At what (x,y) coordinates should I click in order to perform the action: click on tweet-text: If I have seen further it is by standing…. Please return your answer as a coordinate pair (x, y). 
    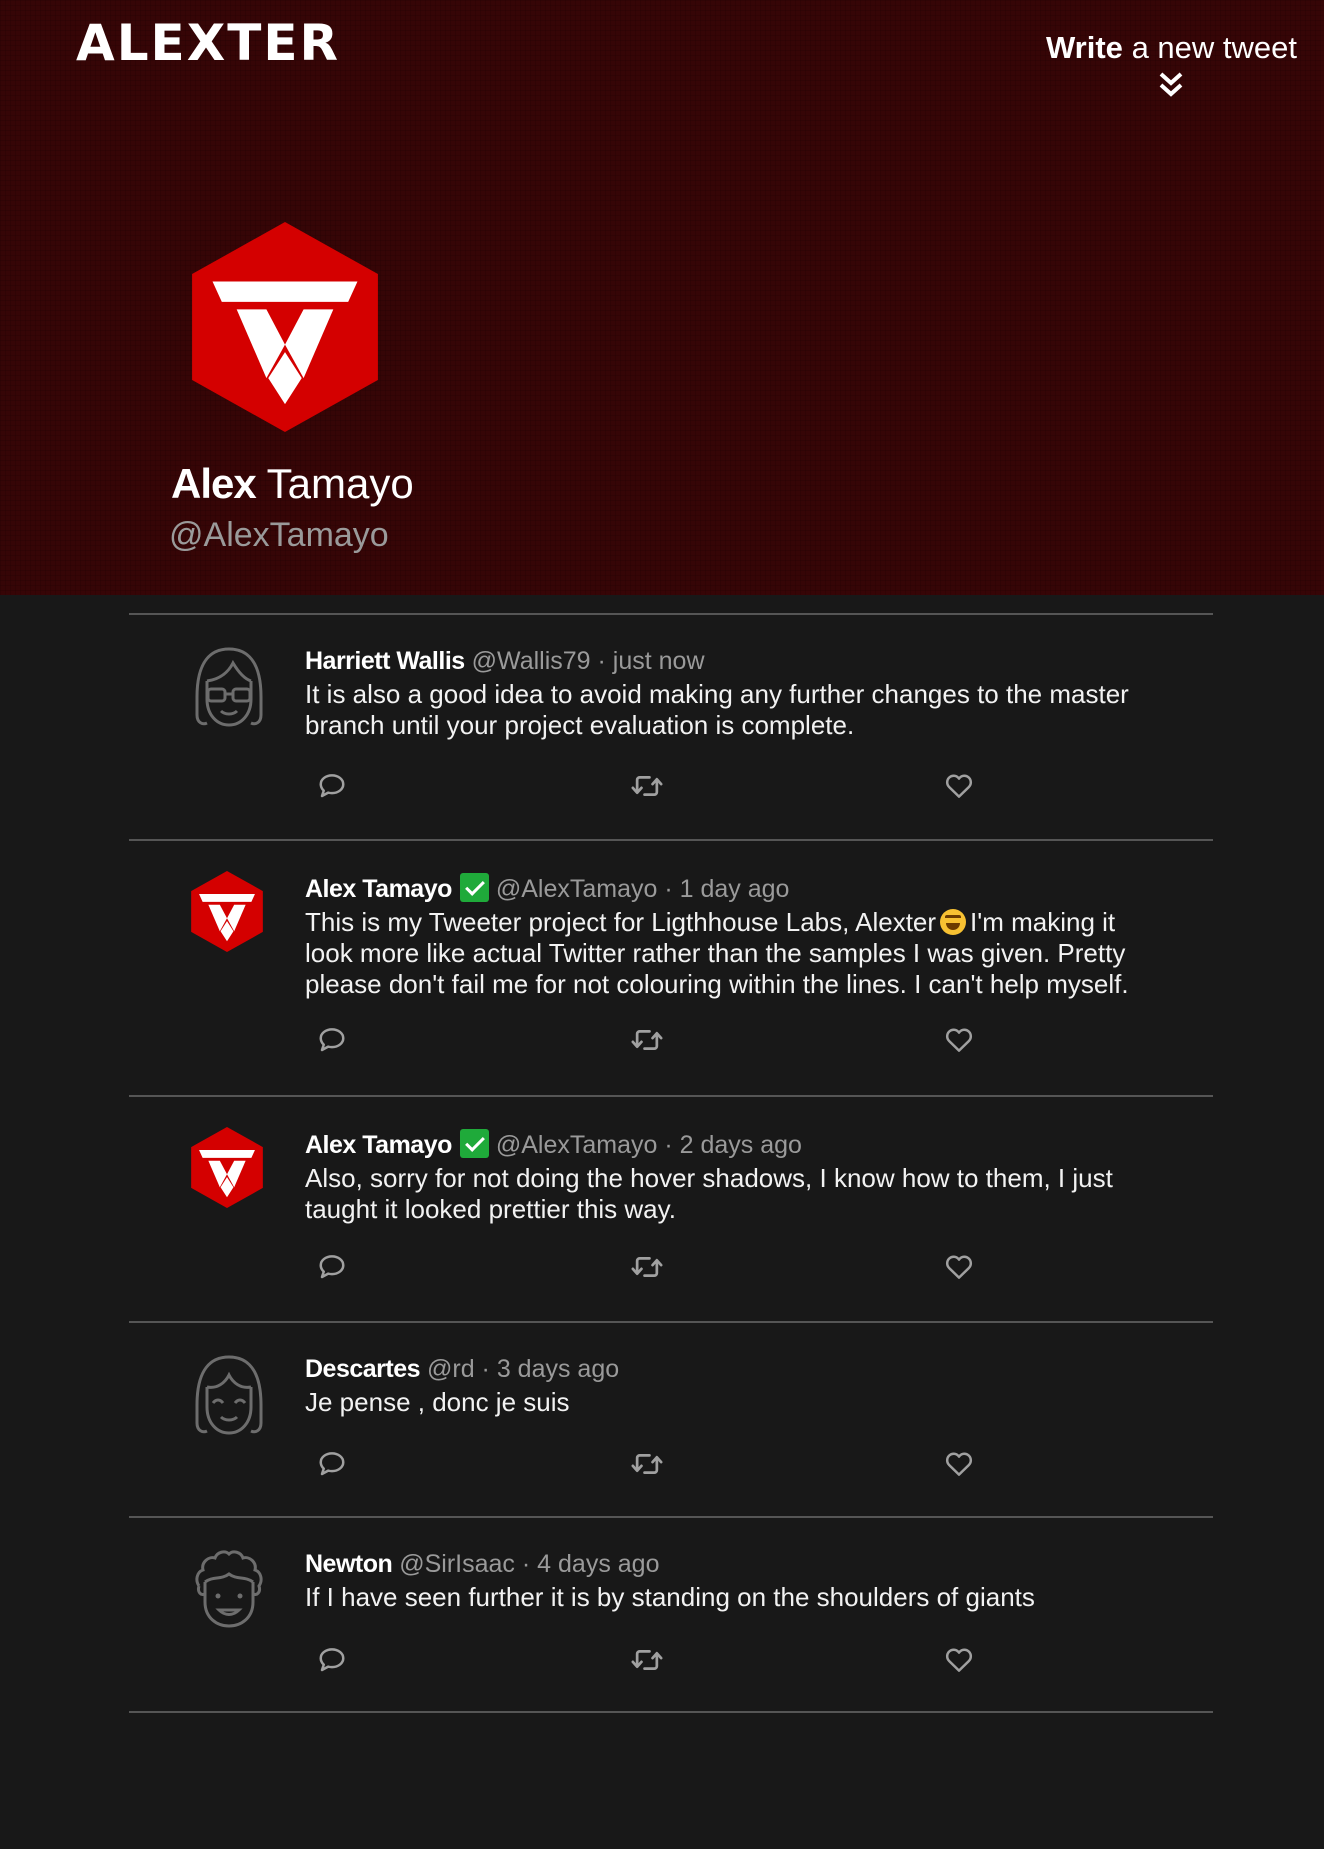
    Looking at the image, I should click on (670, 1597).